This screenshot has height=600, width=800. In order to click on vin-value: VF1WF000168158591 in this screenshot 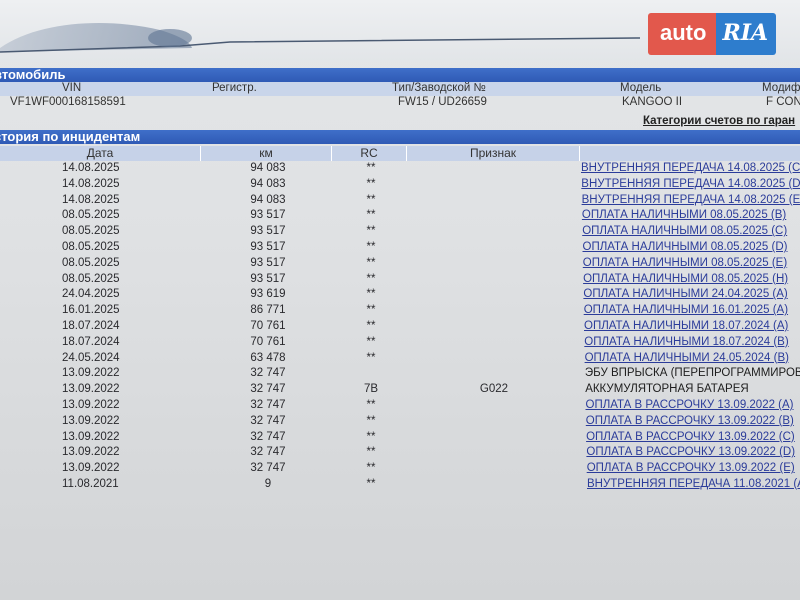, I will do `click(68, 102)`.